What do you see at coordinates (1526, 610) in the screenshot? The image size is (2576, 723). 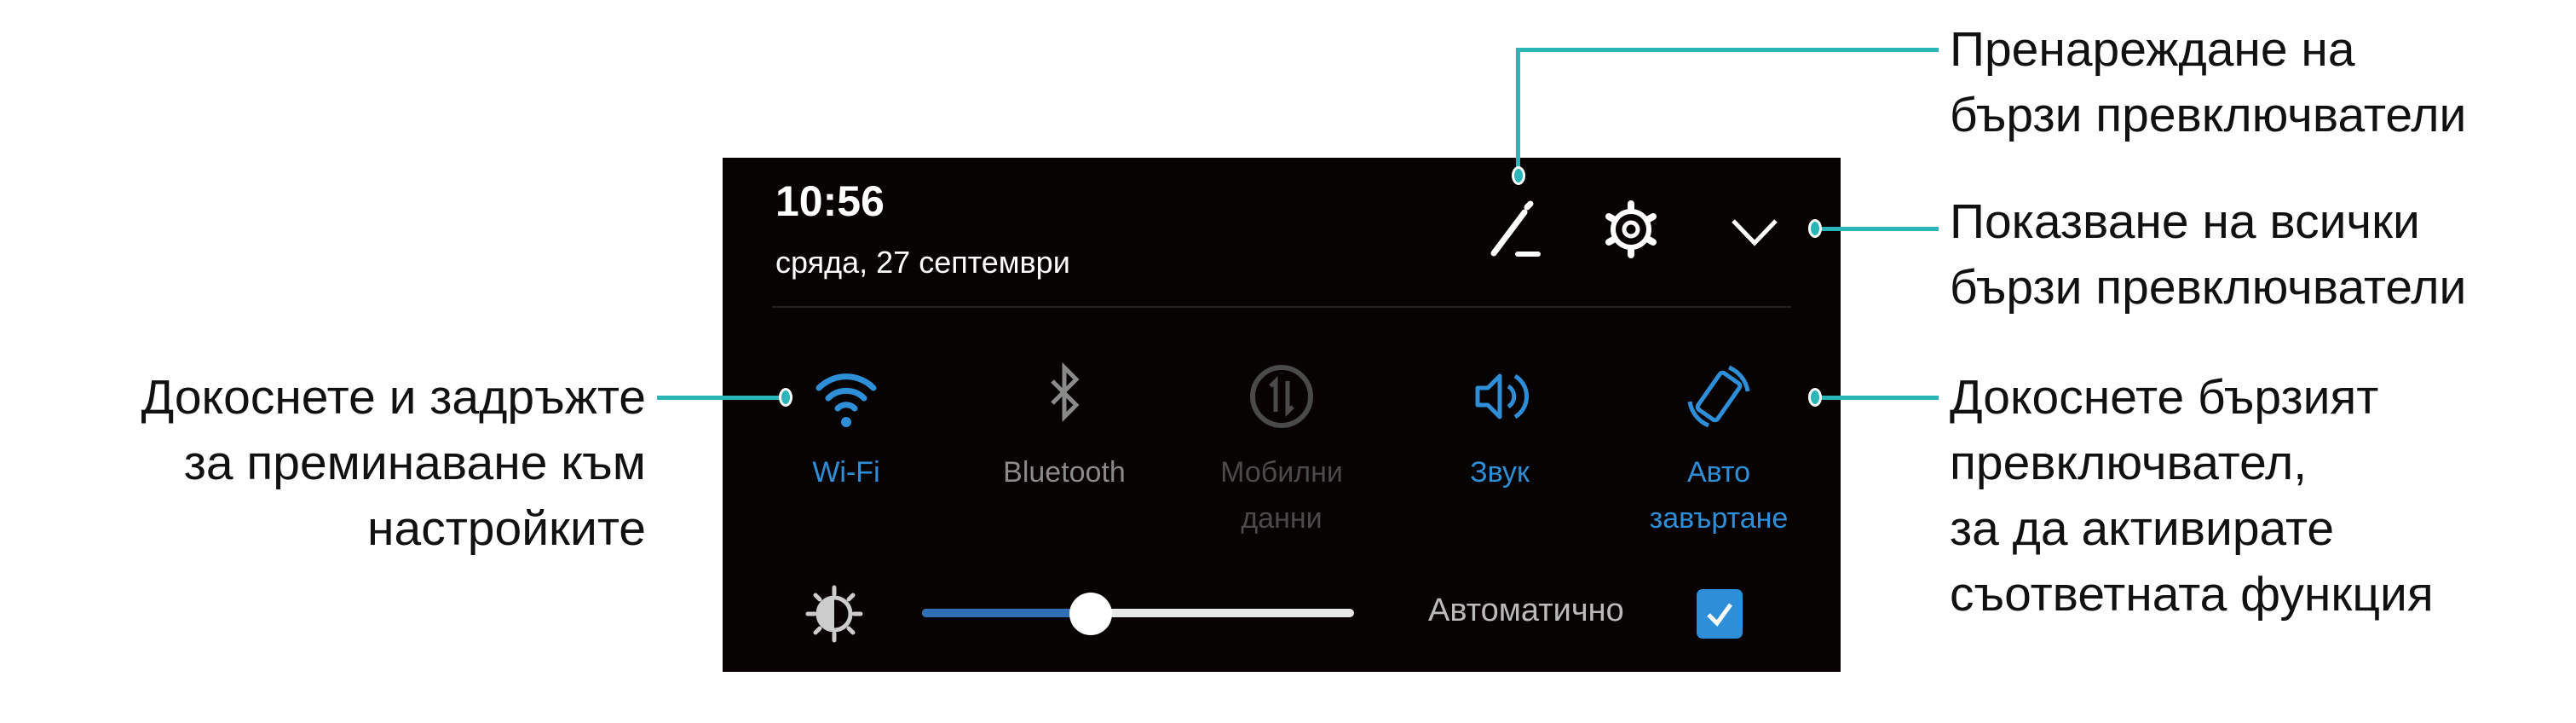 I see `auto-brightness-label: Автоматично` at bounding box center [1526, 610].